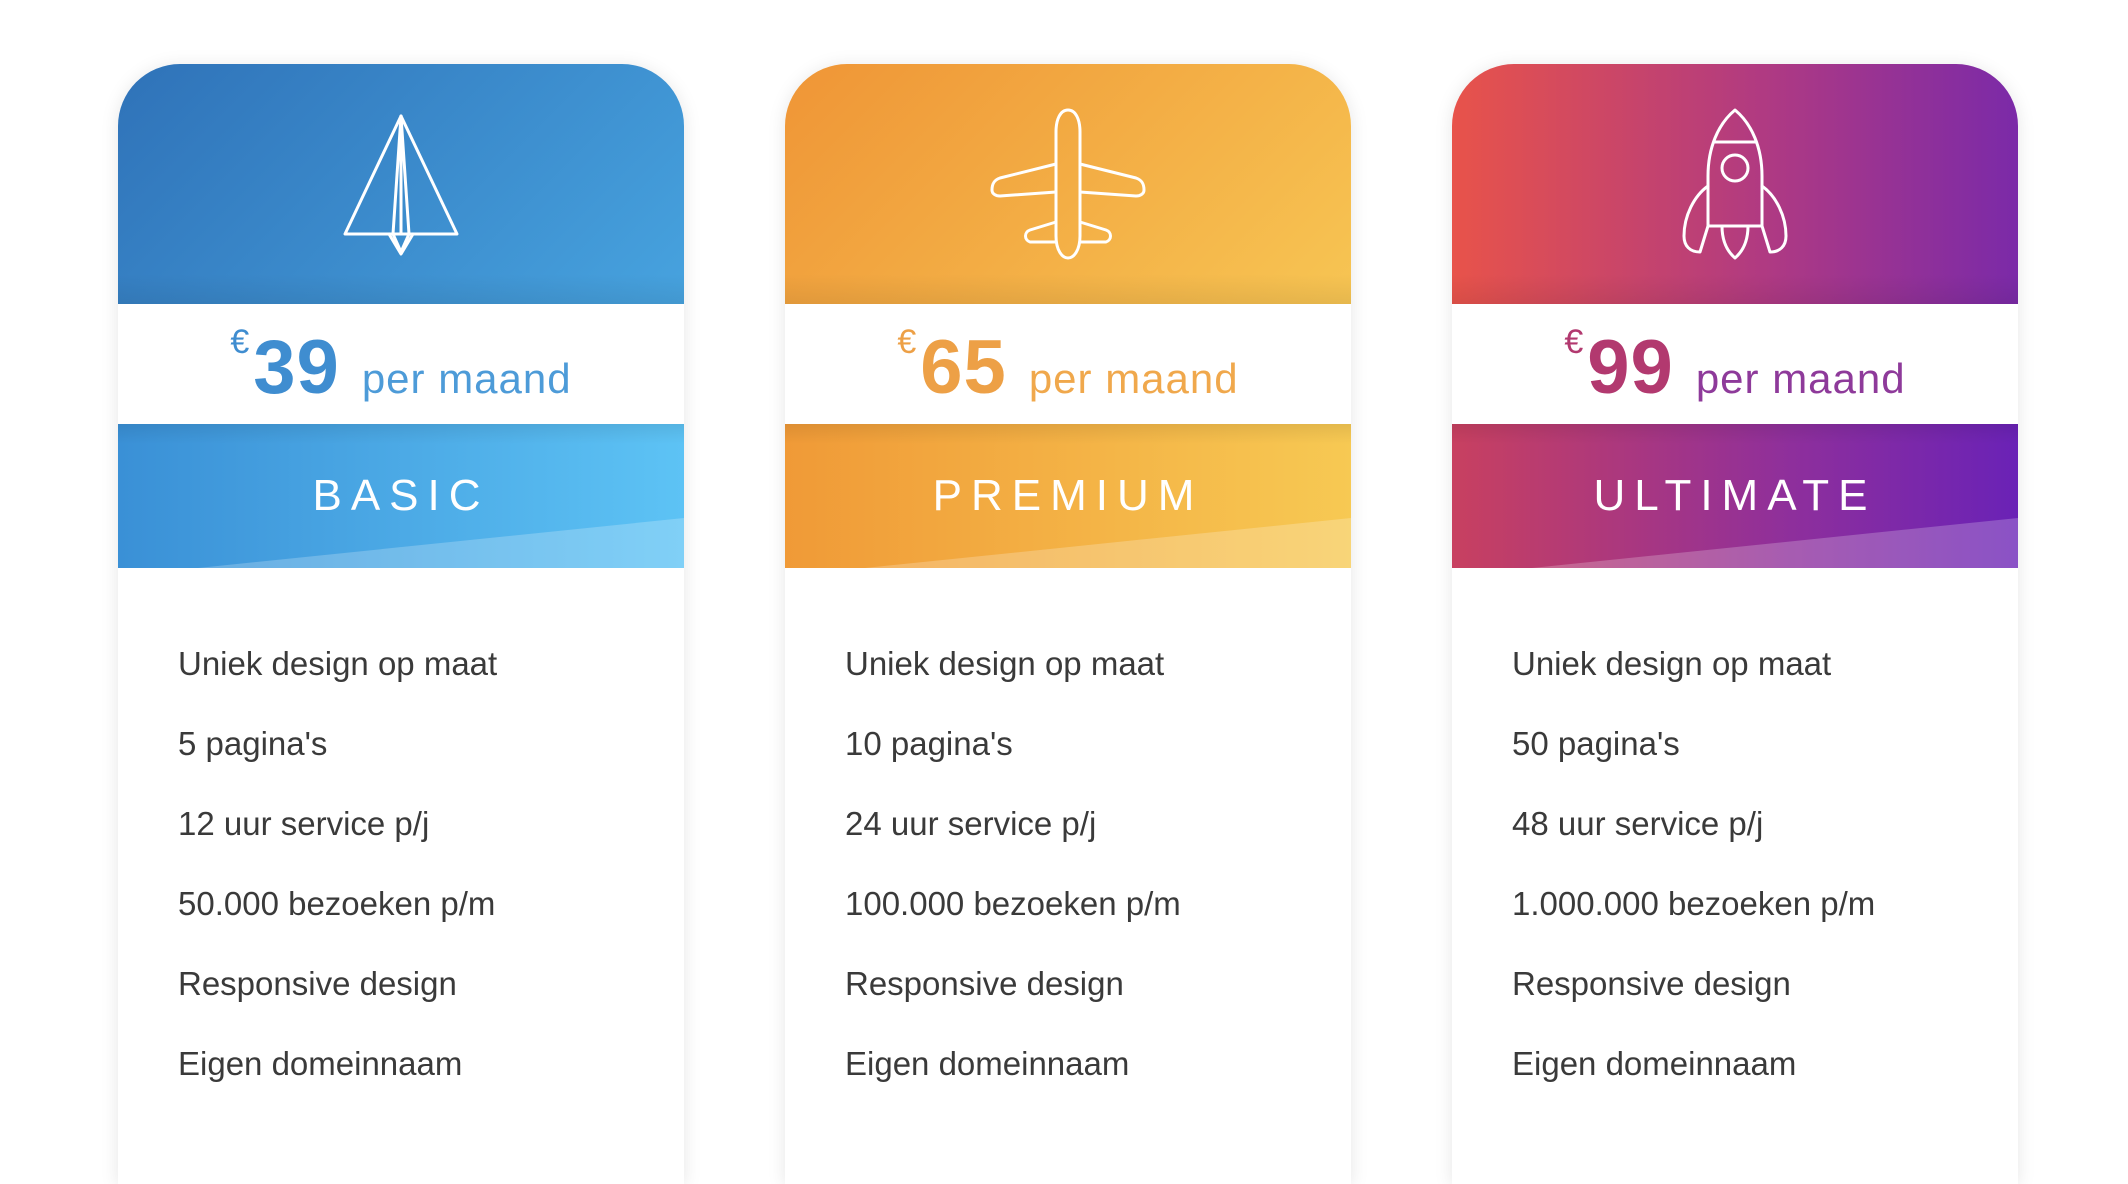 The image size is (2128, 1184). I want to click on rocket-icon, so click(1735, 184).